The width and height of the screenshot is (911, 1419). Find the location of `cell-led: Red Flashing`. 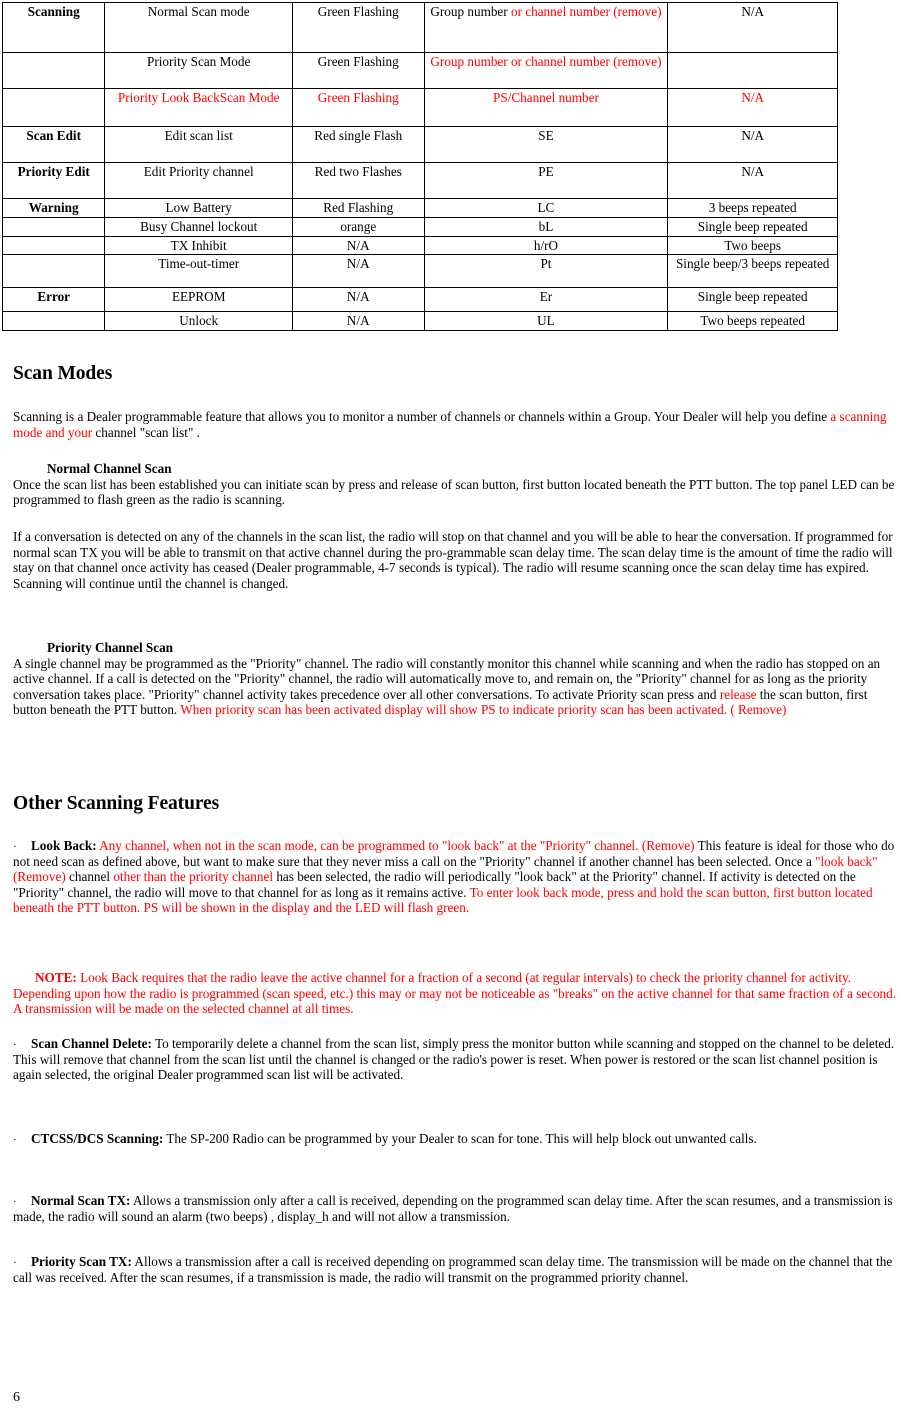

cell-led: Red Flashing is located at coordinates (358, 208).